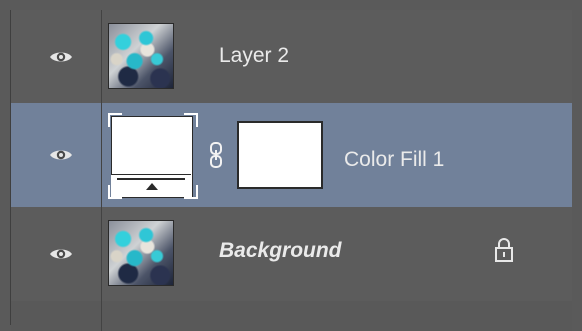 The width and height of the screenshot is (582, 331). Describe the element at coordinates (151, 185) in the screenshot. I see `adjustment-indicator` at that location.